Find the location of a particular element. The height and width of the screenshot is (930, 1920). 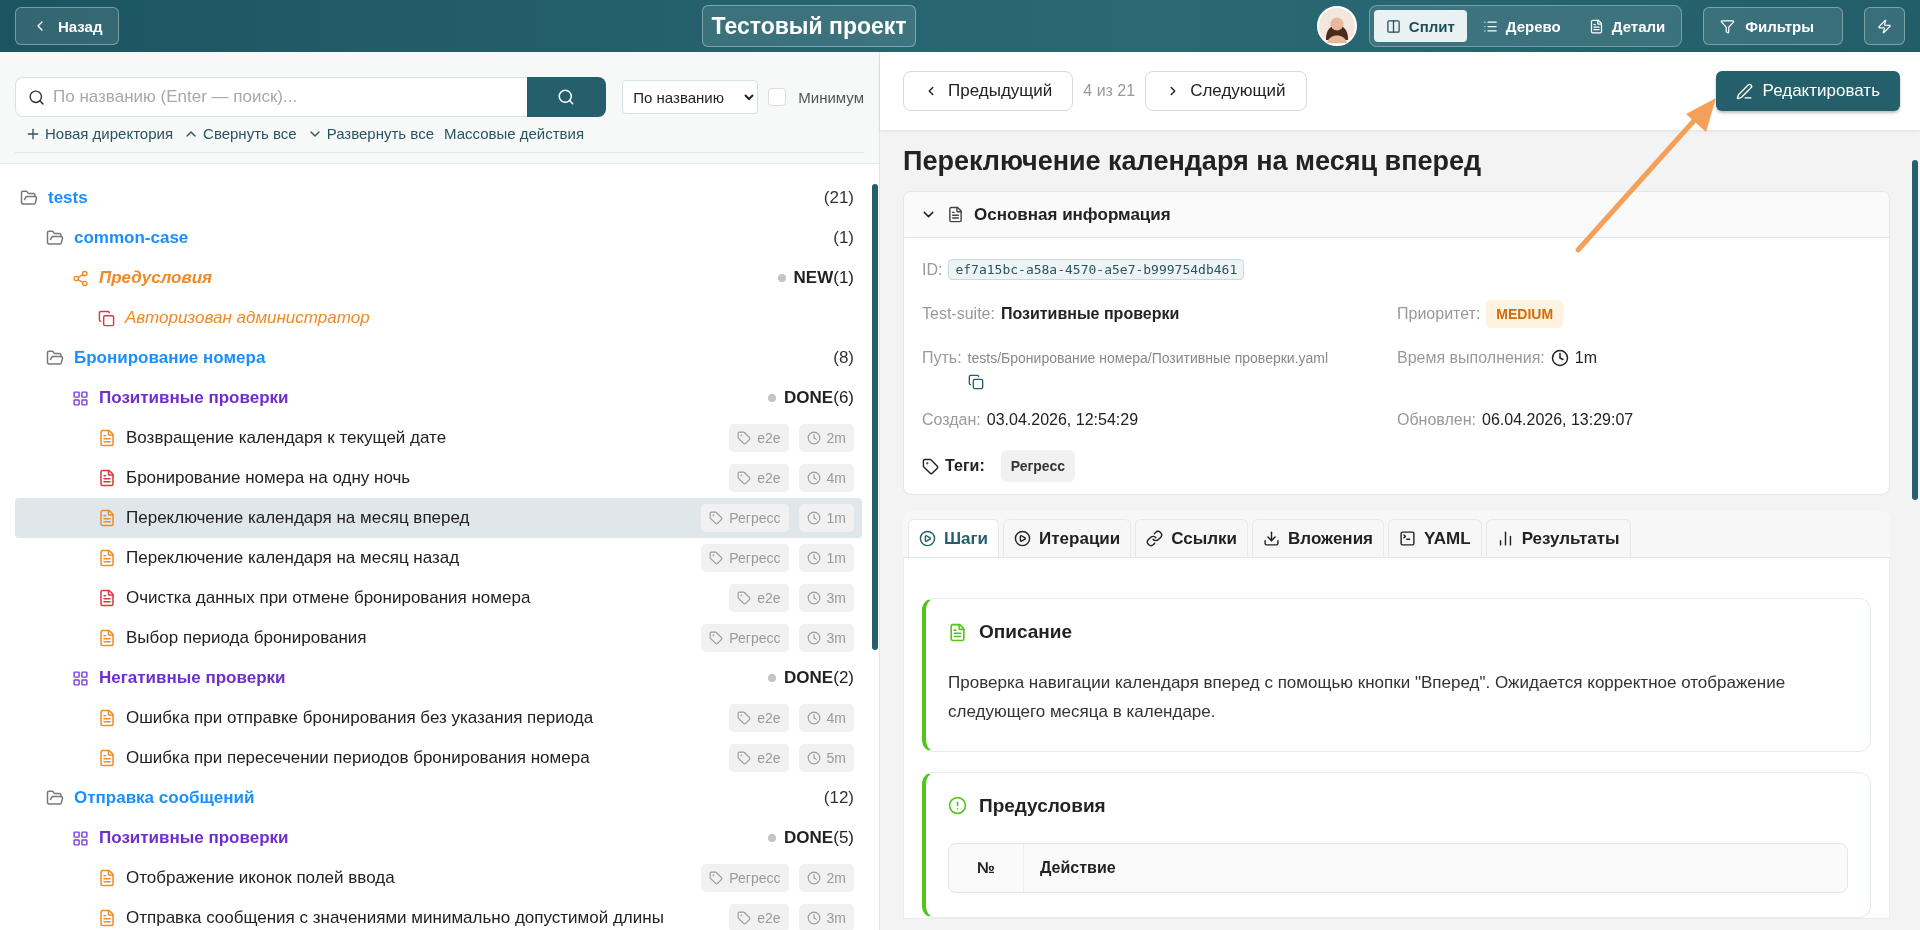

filter-icon is located at coordinates (1728, 26).